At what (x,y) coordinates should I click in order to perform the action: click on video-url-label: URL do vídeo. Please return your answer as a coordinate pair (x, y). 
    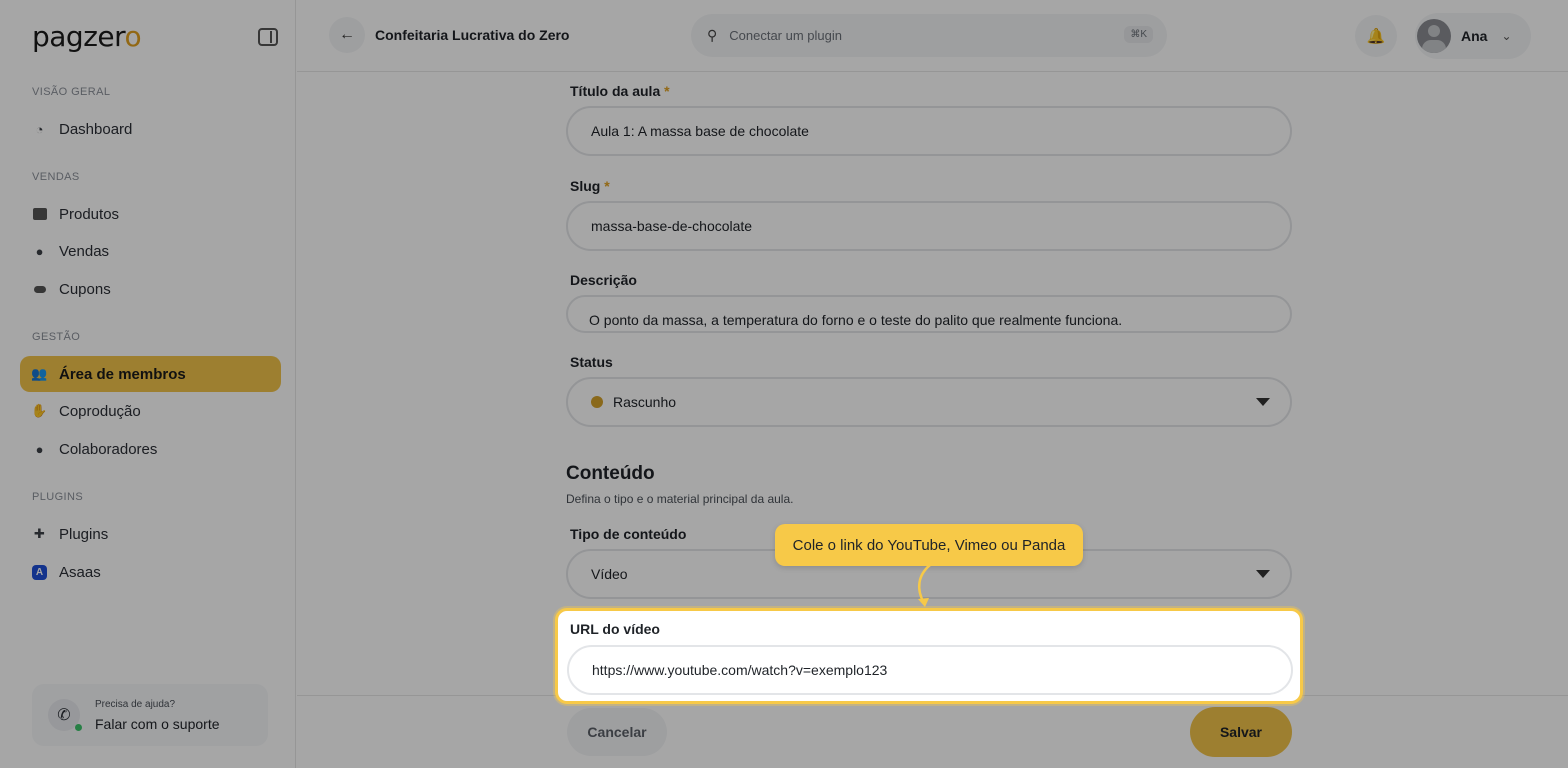
    Looking at the image, I should click on (615, 629).